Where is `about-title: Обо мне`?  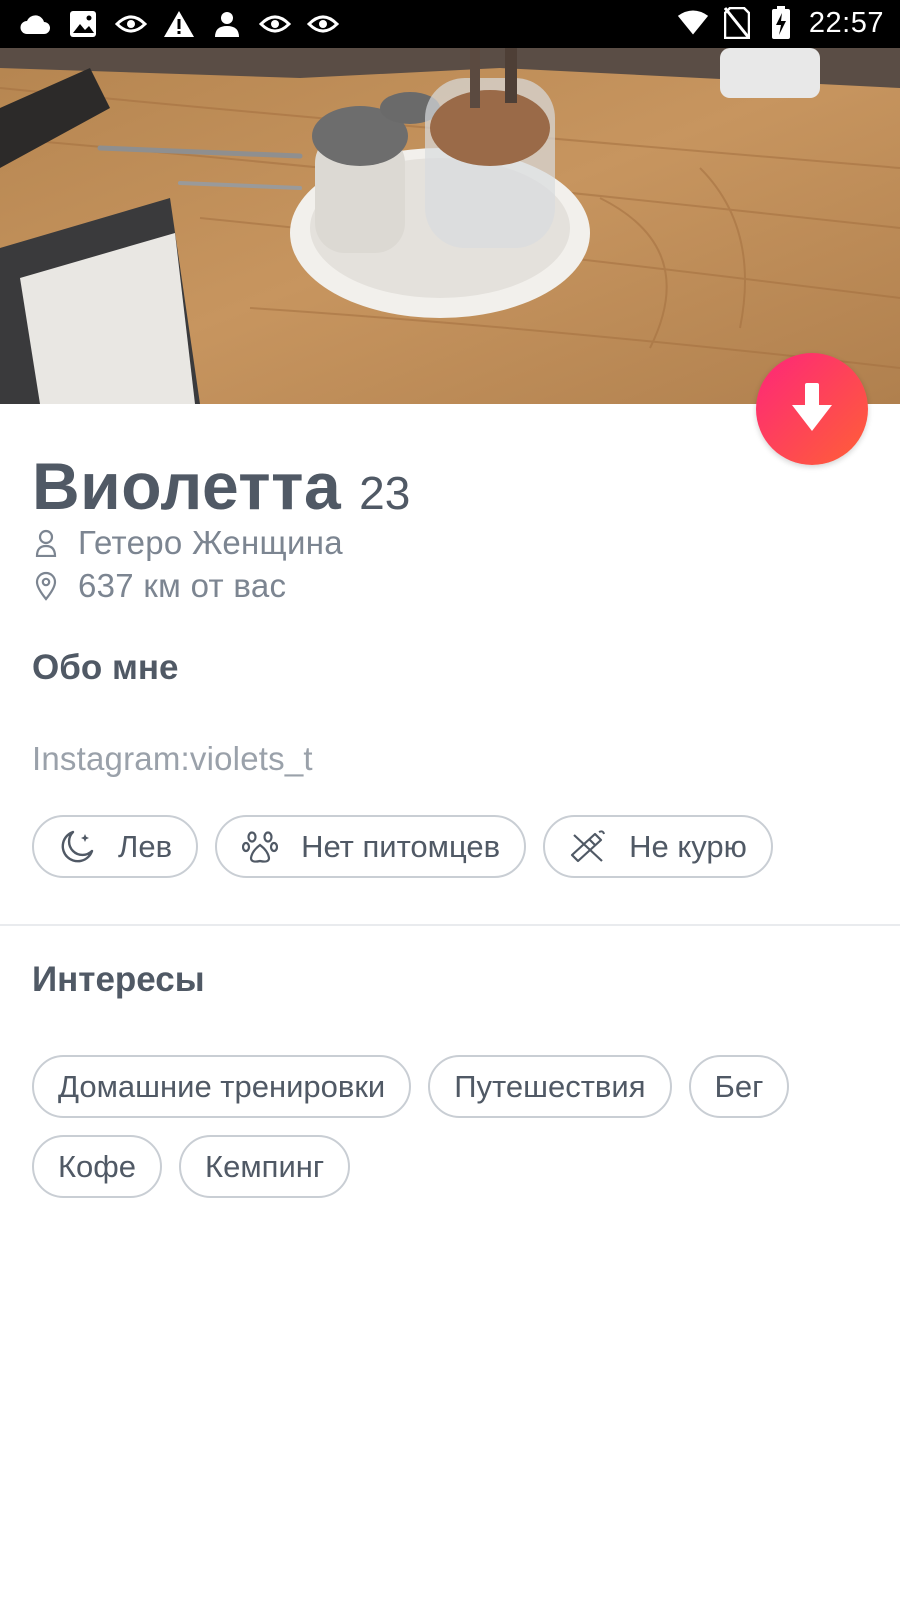
about-title: Обо мне is located at coordinates (105, 667).